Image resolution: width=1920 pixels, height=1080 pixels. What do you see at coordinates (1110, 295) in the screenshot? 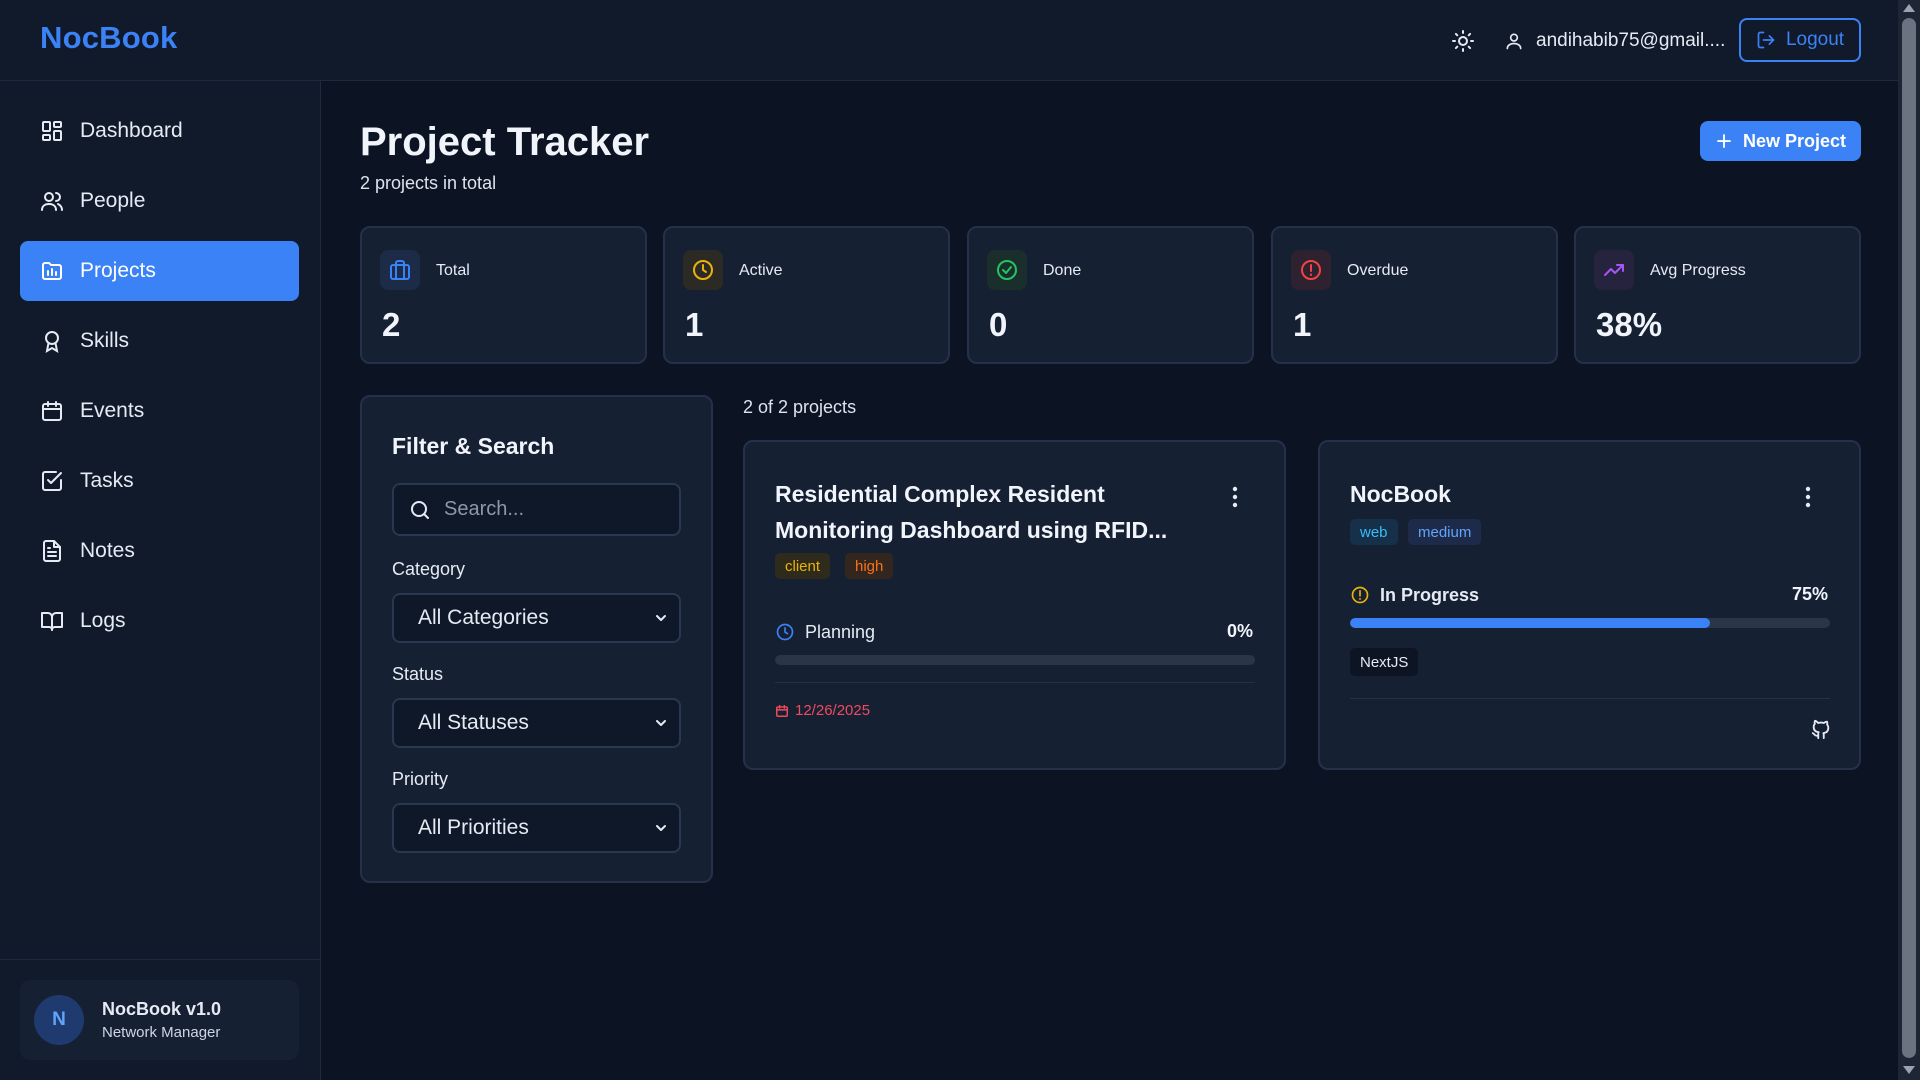
I see `stat-card-done: Done 0` at bounding box center [1110, 295].